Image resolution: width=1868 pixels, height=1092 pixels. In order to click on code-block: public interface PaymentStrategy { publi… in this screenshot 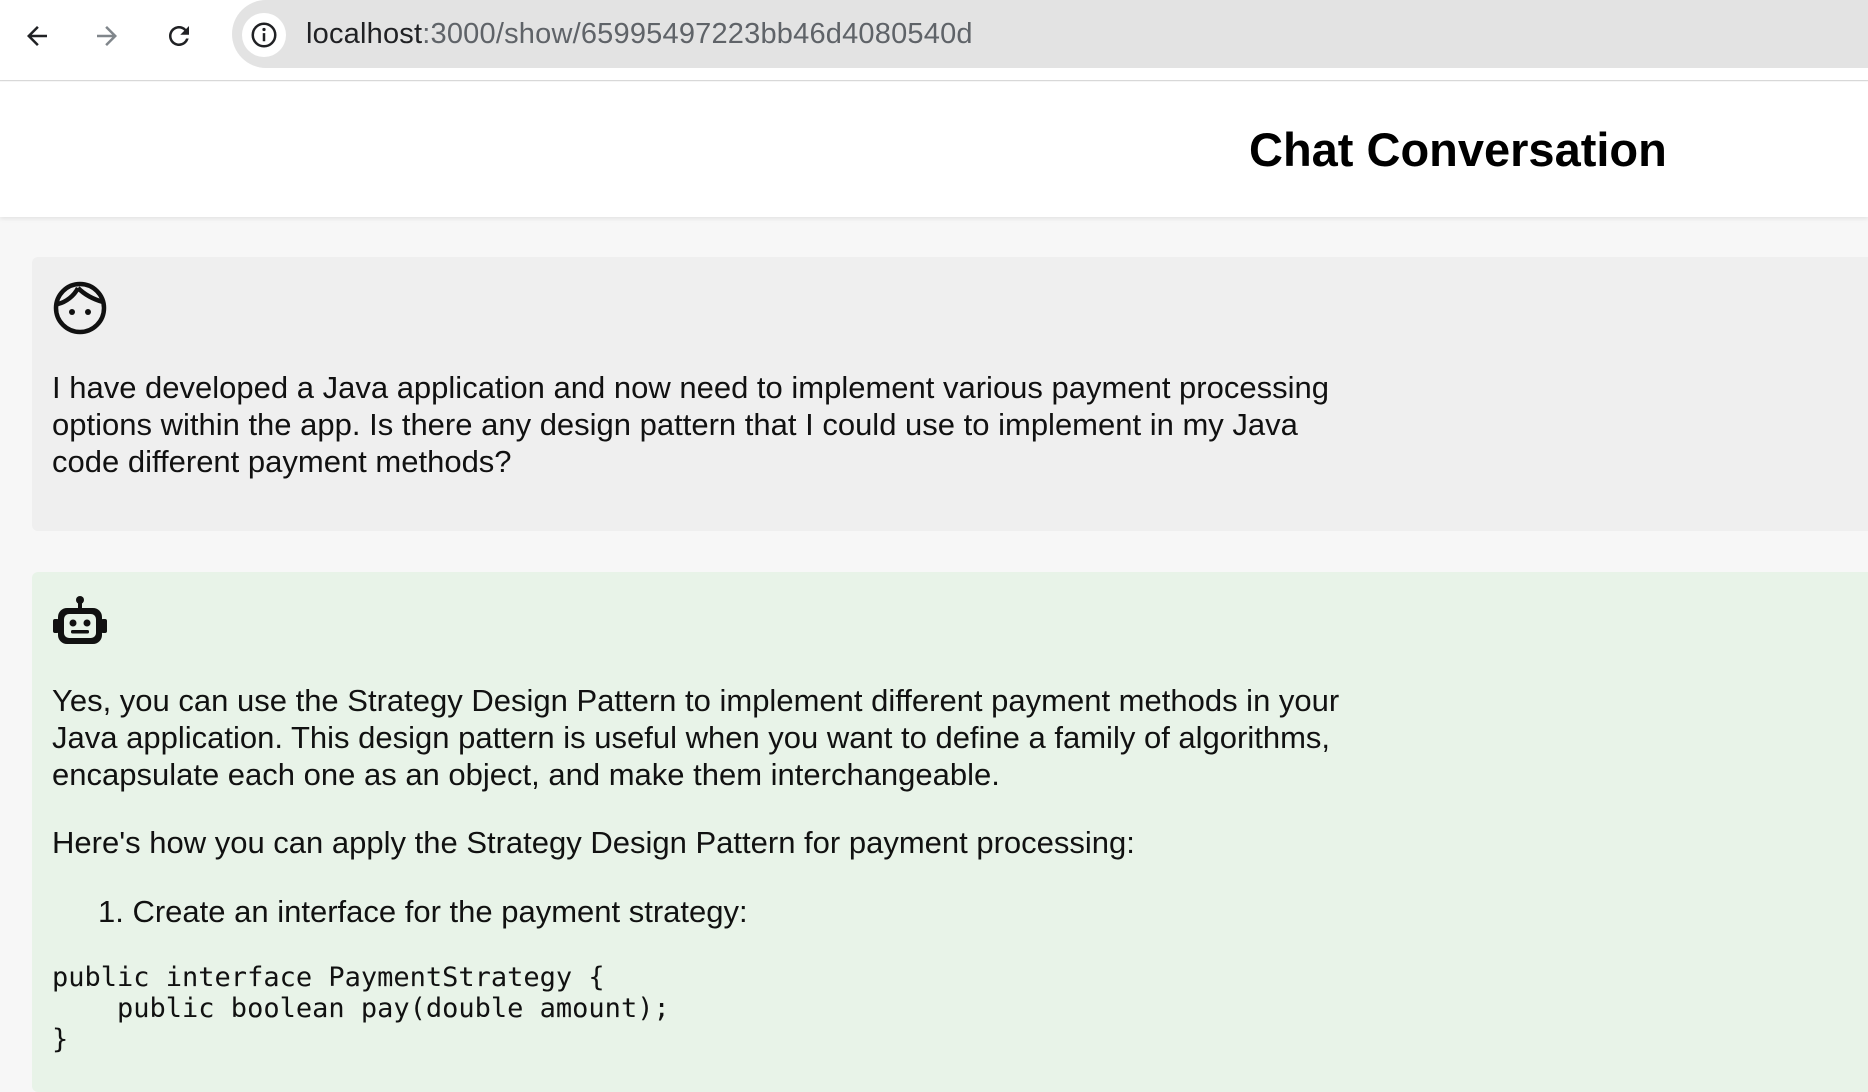, I will do `click(361, 1008)`.